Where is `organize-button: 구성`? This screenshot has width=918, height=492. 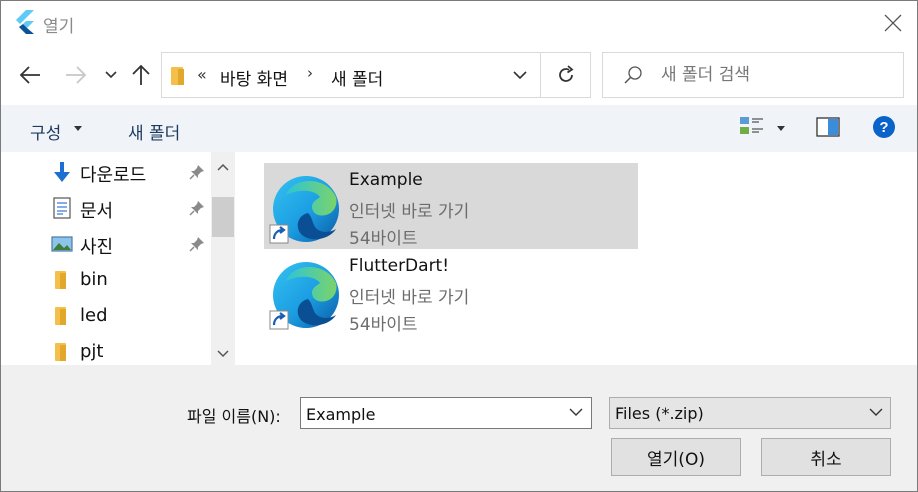
organize-button: 구성 is located at coordinates (45, 131).